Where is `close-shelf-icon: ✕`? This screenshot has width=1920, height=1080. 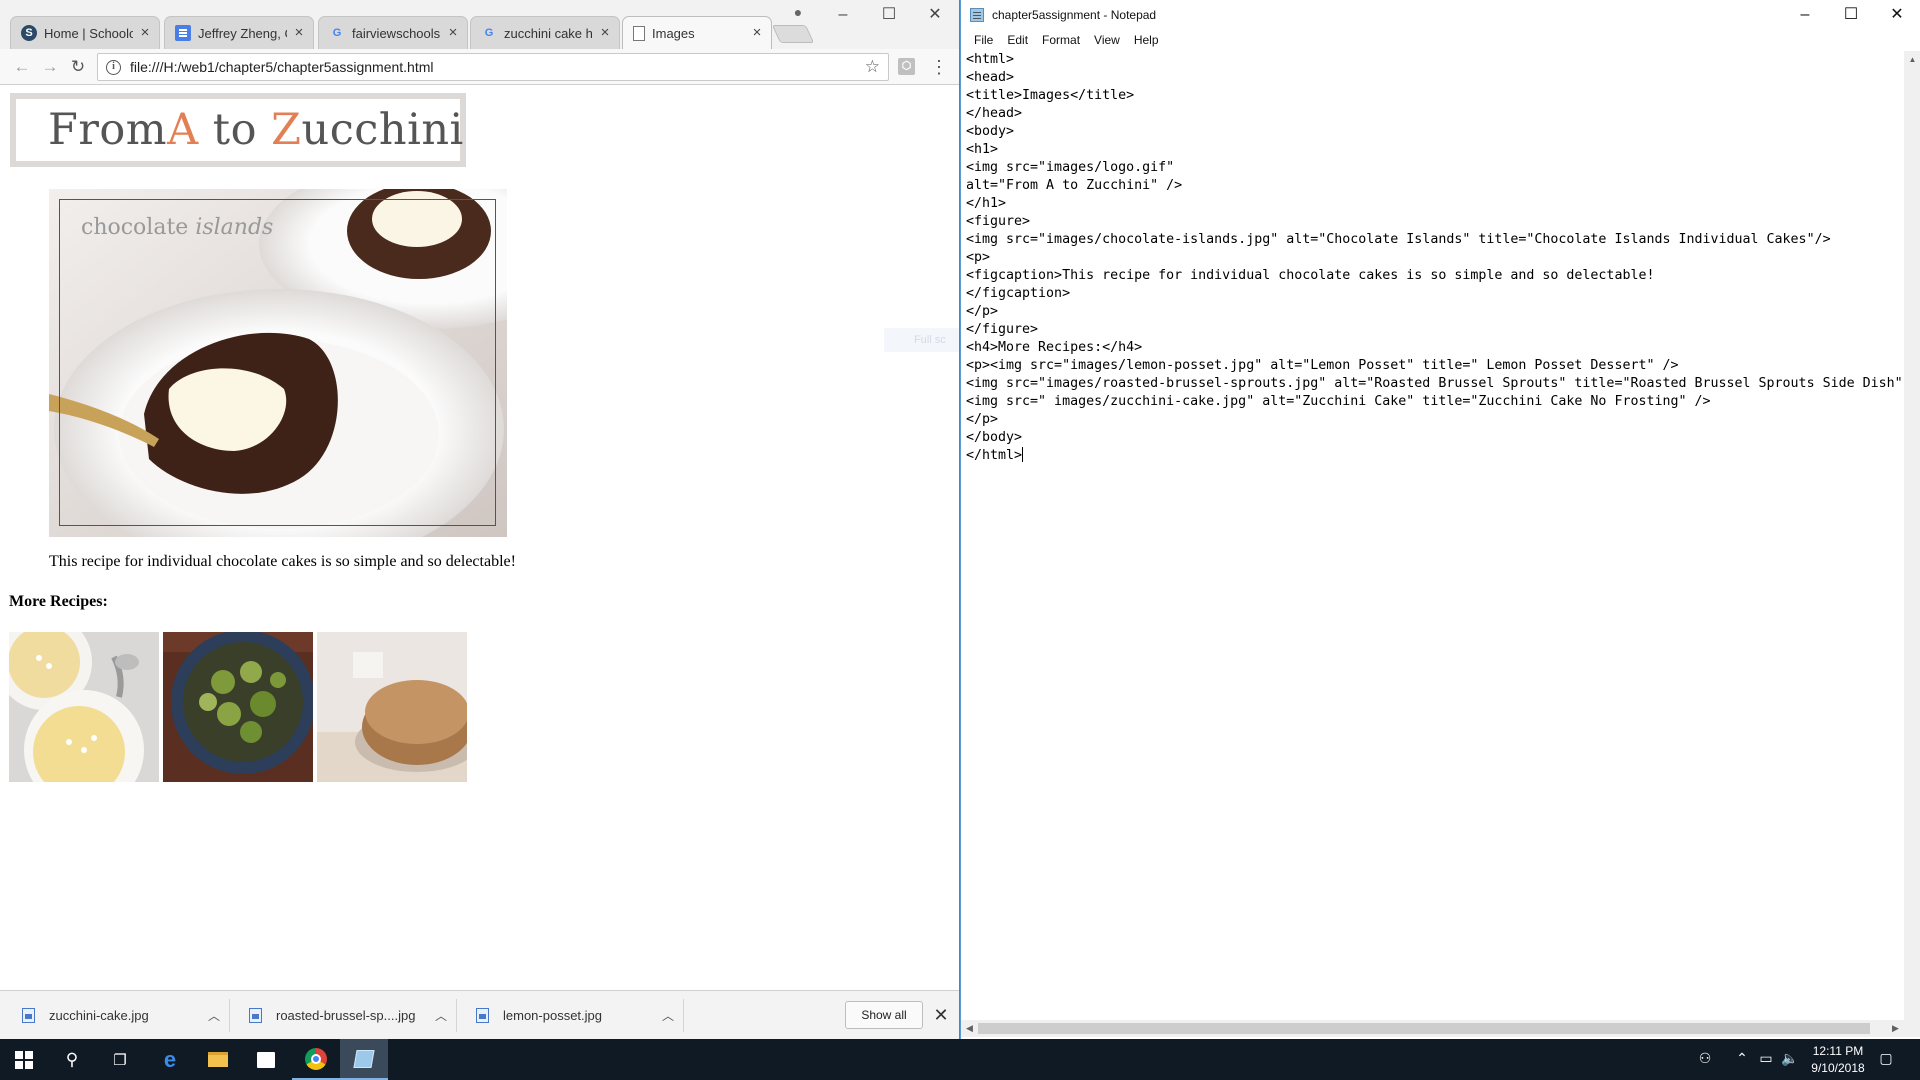 close-shelf-icon: ✕ is located at coordinates (941, 1015).